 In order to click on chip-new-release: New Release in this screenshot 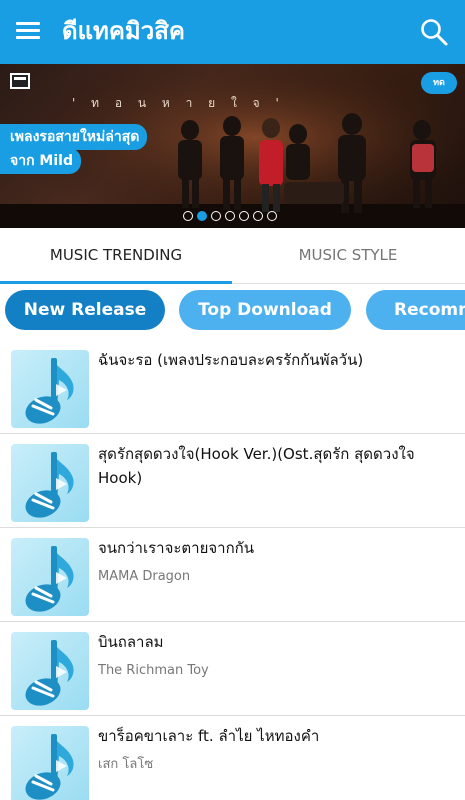, I will do `click(85, 310)`.